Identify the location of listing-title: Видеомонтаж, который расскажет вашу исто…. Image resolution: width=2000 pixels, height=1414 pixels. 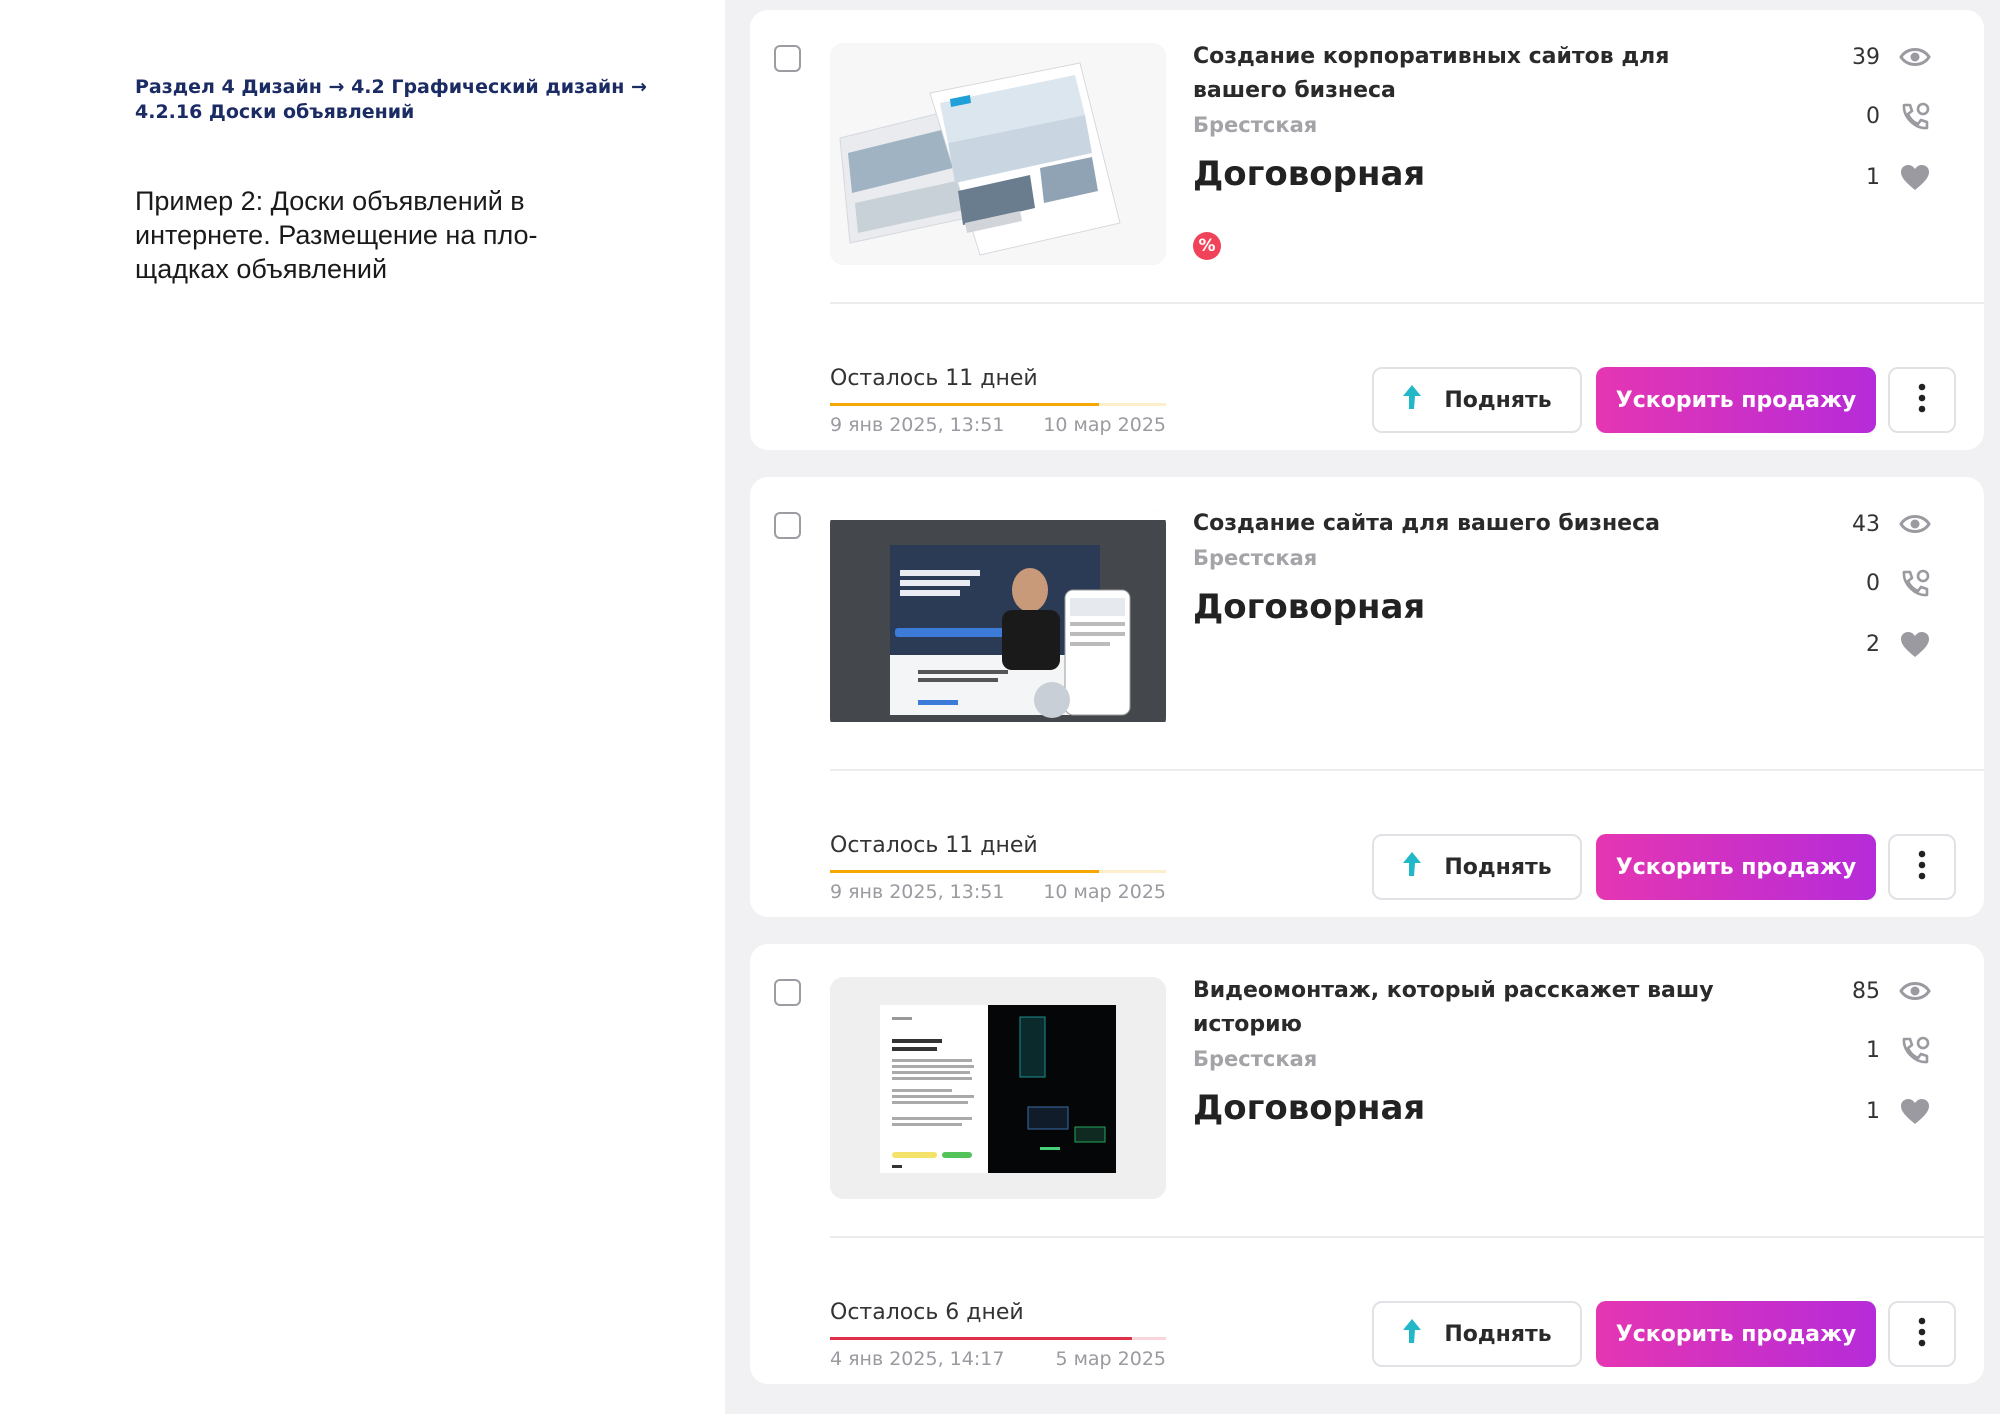
(1473, 1053).